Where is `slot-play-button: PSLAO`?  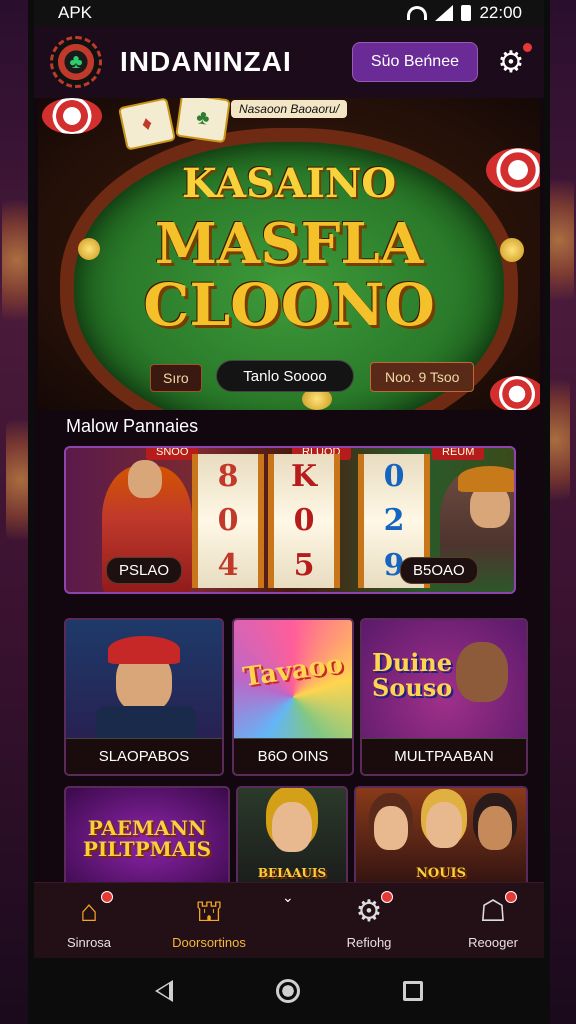
slot-play-button: PSLAO is located at coordinates (144, 570).